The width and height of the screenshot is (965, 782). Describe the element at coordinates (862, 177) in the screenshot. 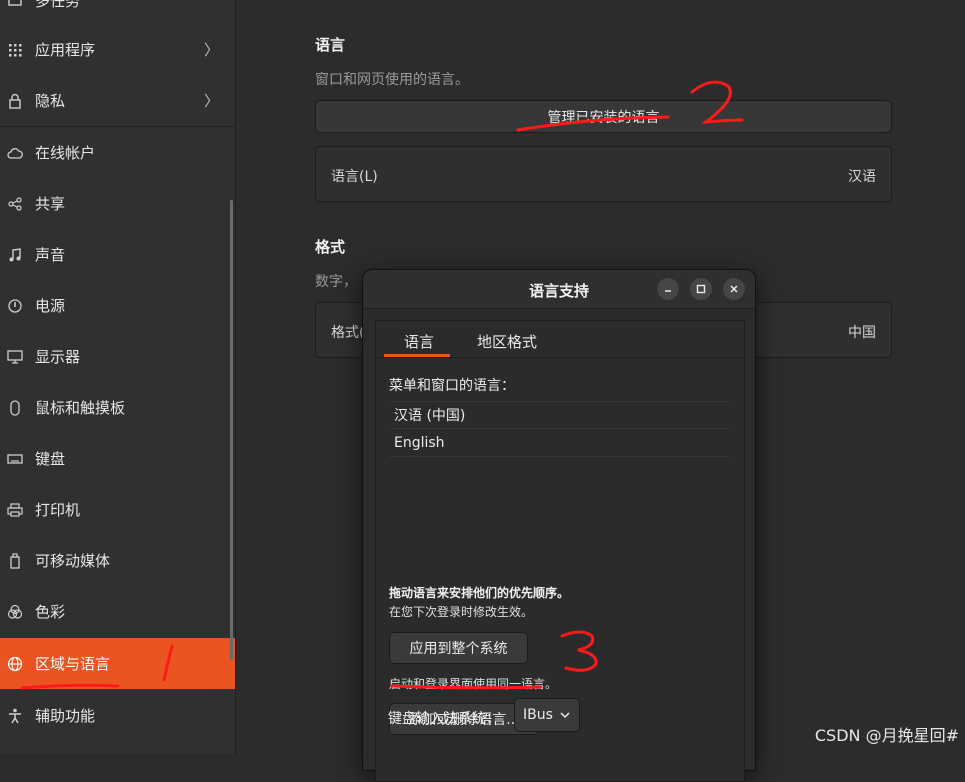

I see `language-row-value: 汉语` at that location.